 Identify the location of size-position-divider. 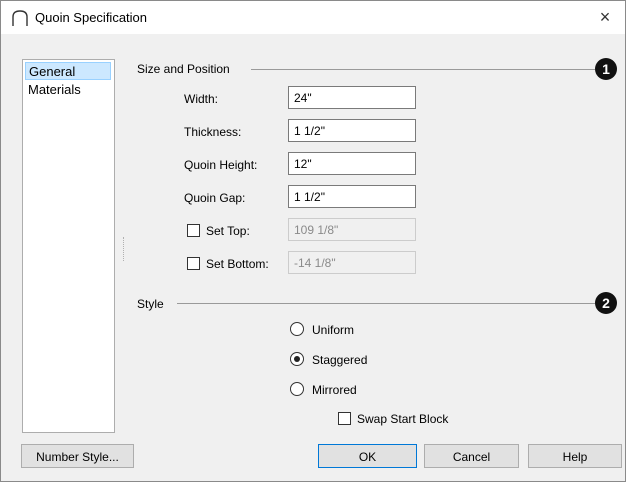
(423, 69).